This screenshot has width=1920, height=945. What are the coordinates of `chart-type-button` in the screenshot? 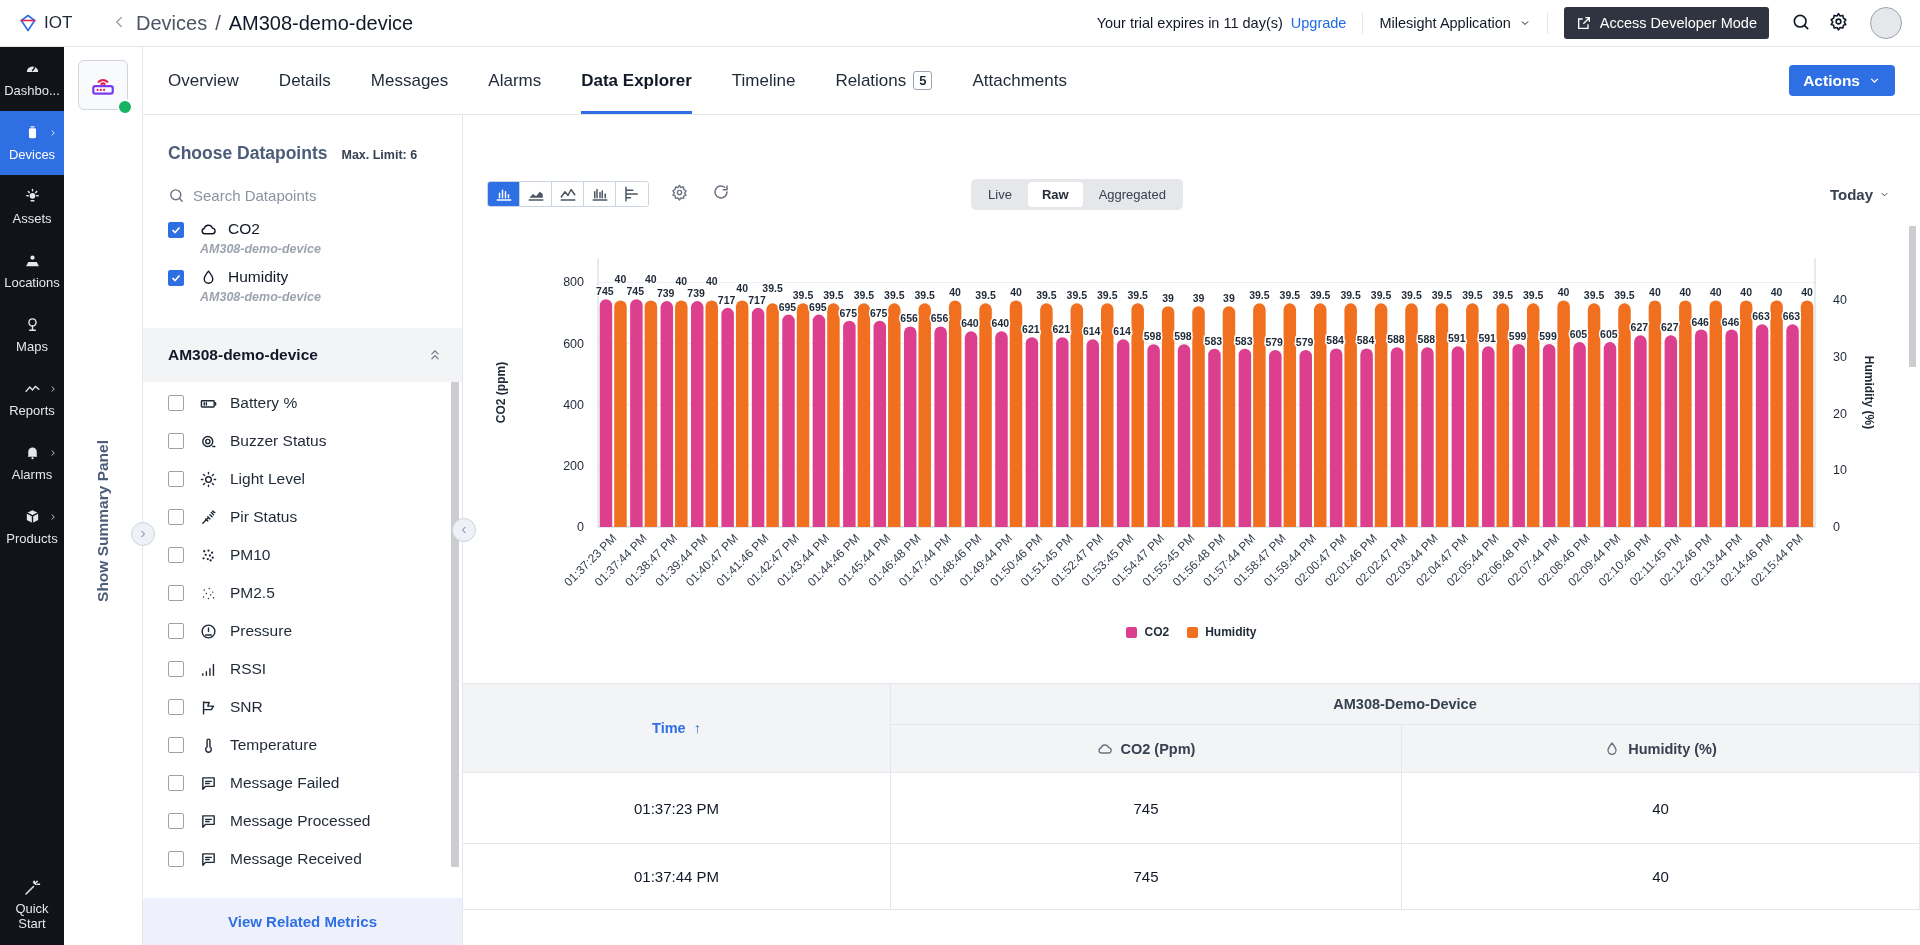 It's located at (504, 194).